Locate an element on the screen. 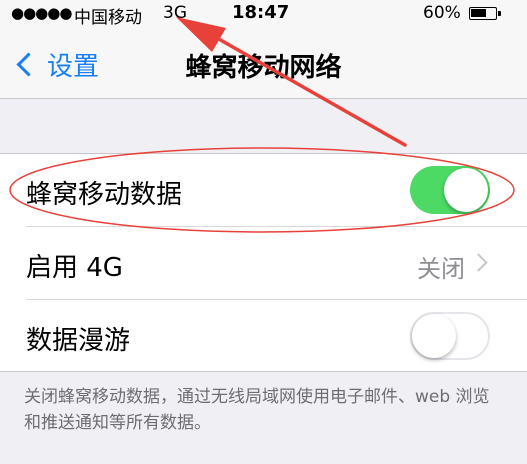  cellular-data-label: 蜂窝移动数据 is located at coordinates (104, 195).